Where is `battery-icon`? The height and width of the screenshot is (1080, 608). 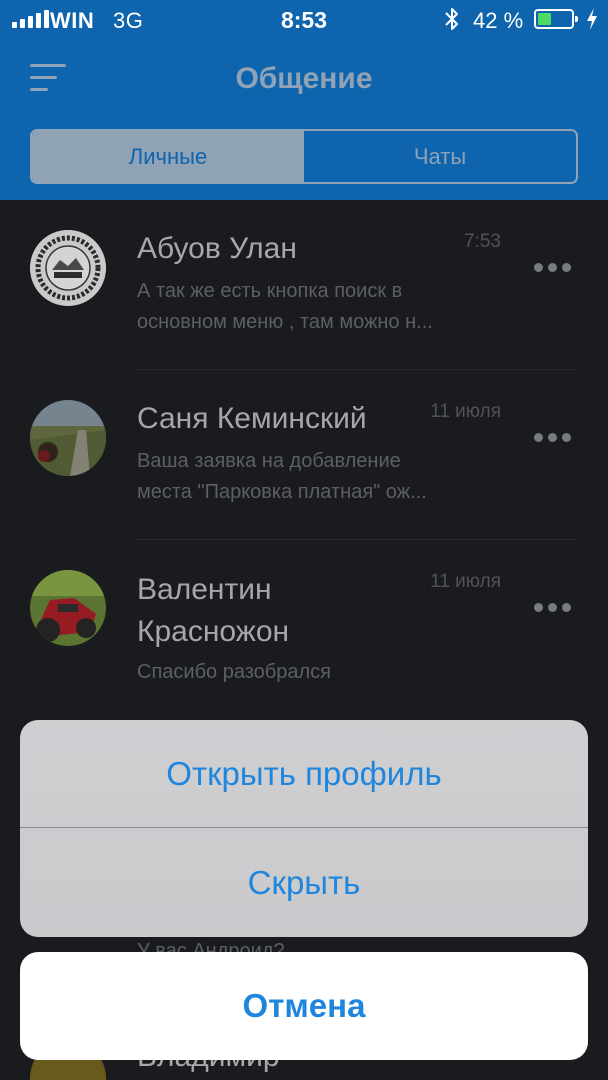 battery-icon is located at coordinates (556, 19).